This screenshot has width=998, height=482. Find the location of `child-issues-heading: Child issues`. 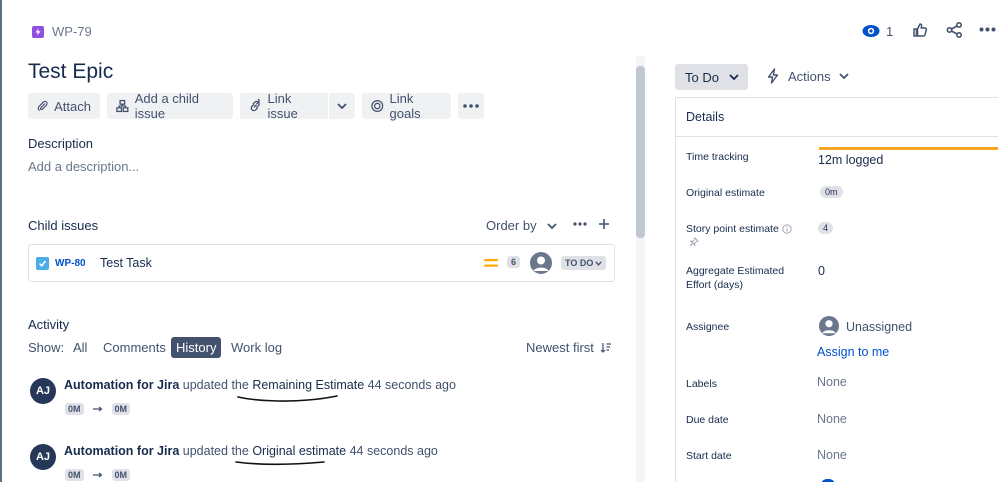

child-issues-heading: Child issues is located at coordinates (63, 225).